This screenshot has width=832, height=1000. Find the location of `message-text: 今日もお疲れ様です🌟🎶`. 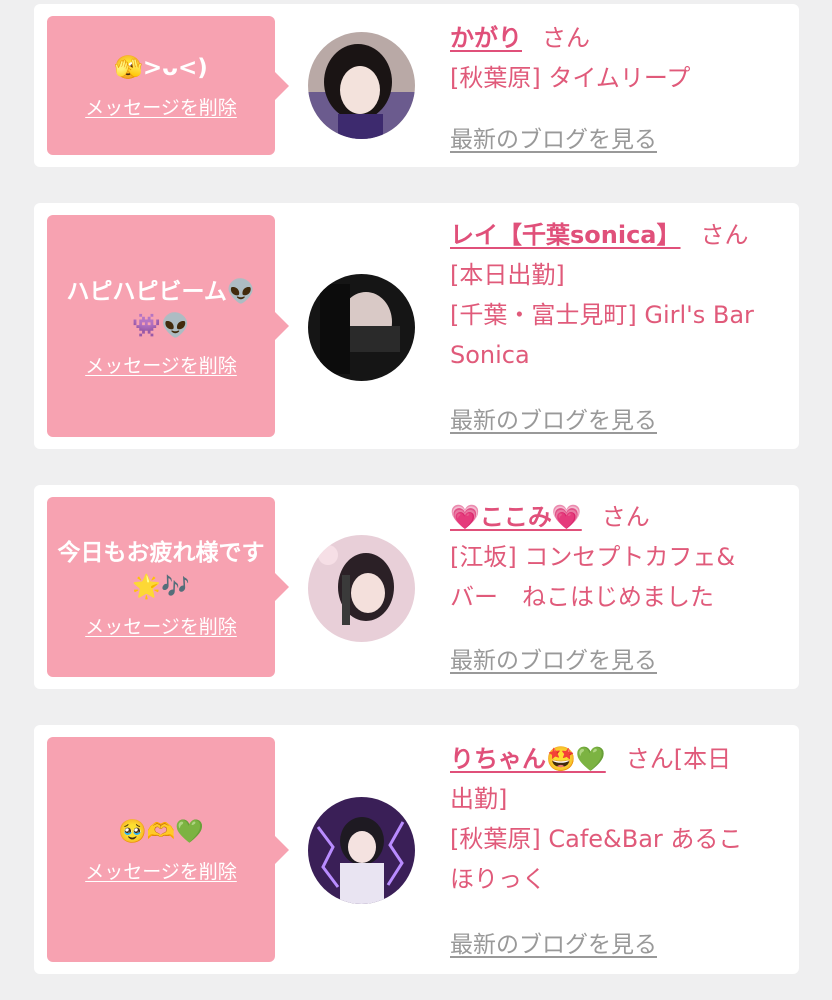

message-text: 今日もお疲れ様です🌟🎶 is located at coordinates (161, 569).